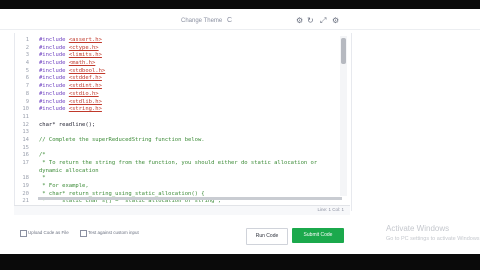 The width and height of the screenshot is (480, 270). I want to click on code-line: 6 #include <stddef.h>, so click(175, 79).